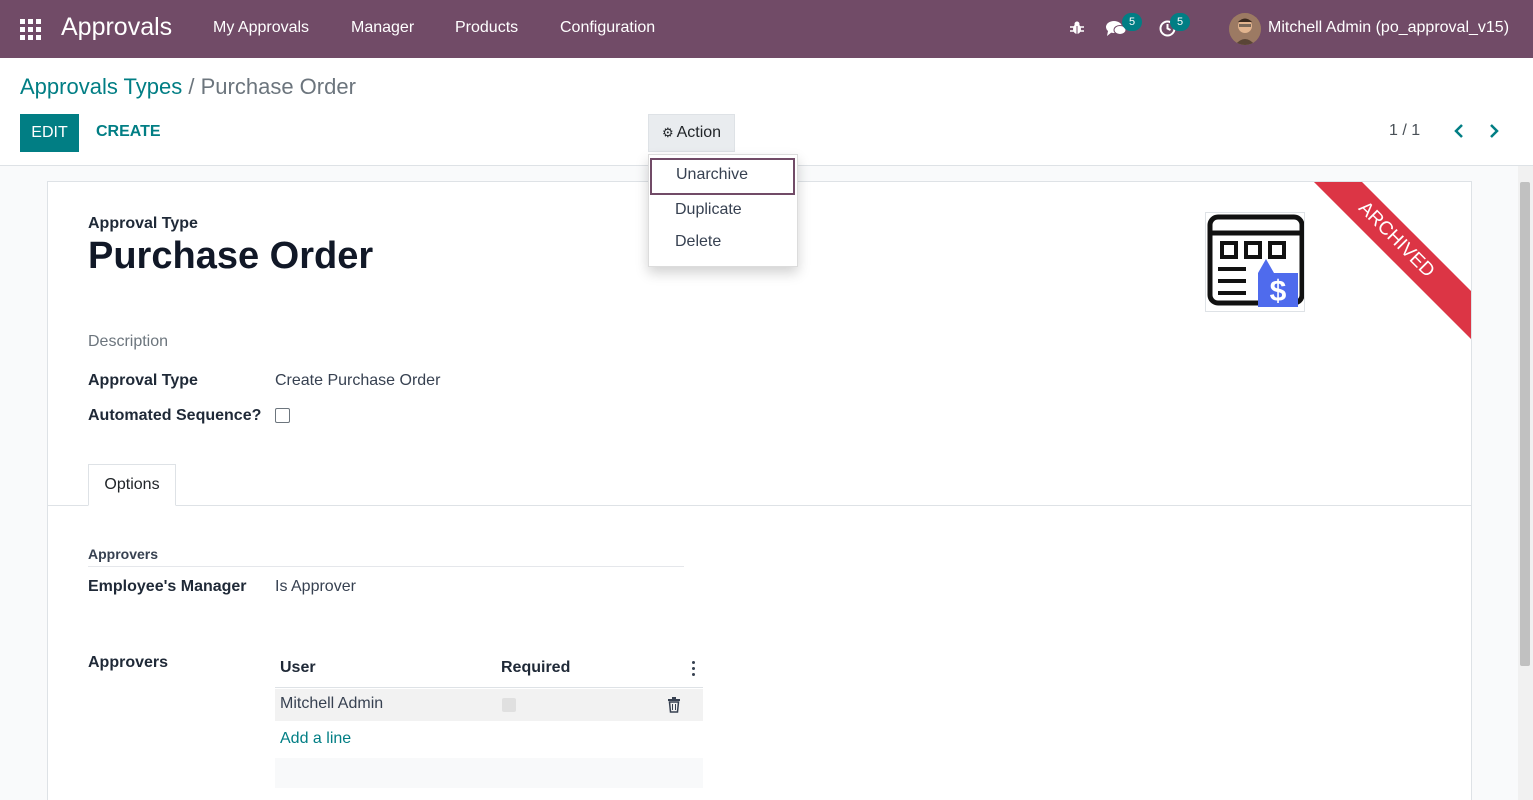 This screenshot has height=800, width=1533. Describe the element at coordinates (1245, 29) in the screenshot. I see `avatar` at that location.